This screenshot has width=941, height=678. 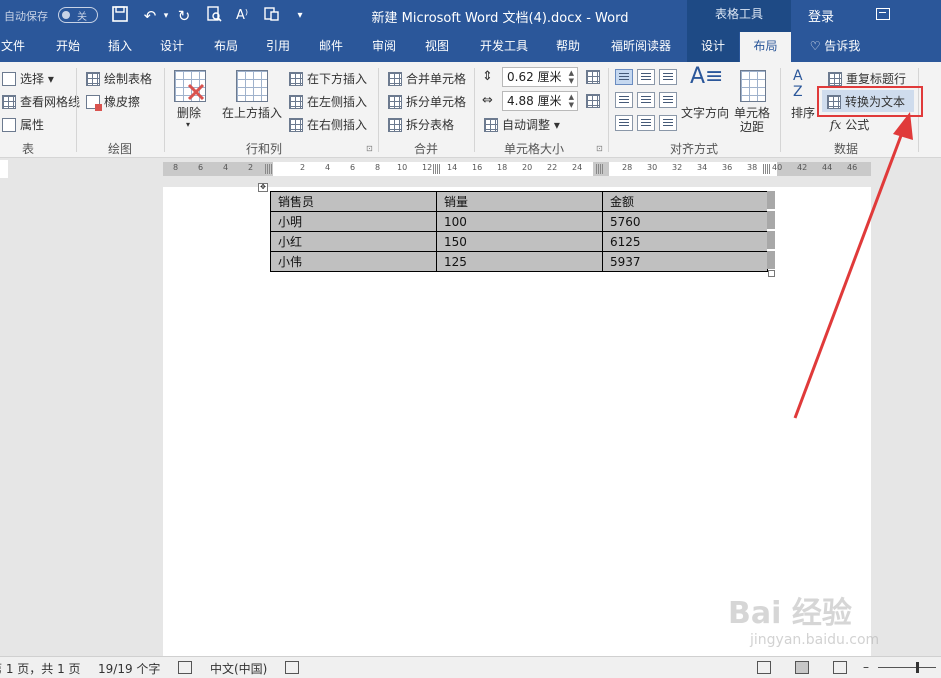 What do you see at coordinates (353, 241) in the screenshot?
I see `table-cell: 小红` at bounding box center [353, 241].